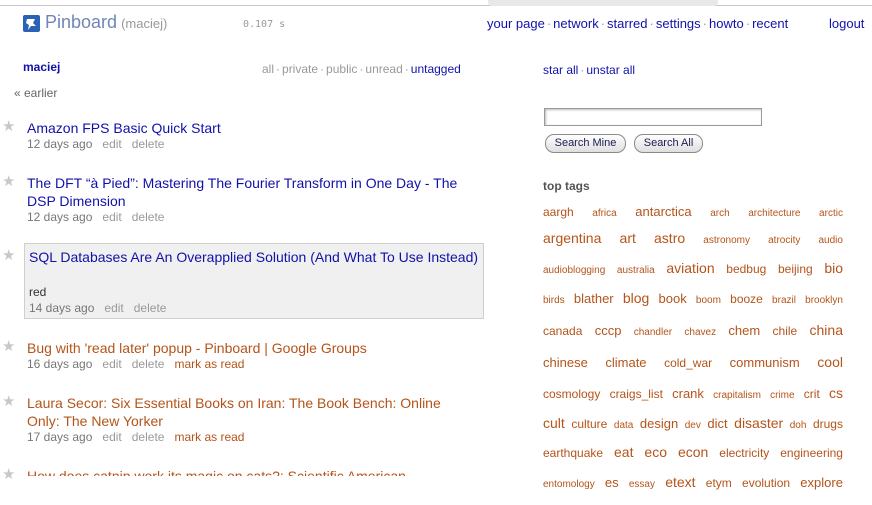 The image size is (872, 505). I want to click on tag-chavez: chavez, so click(700, 332).